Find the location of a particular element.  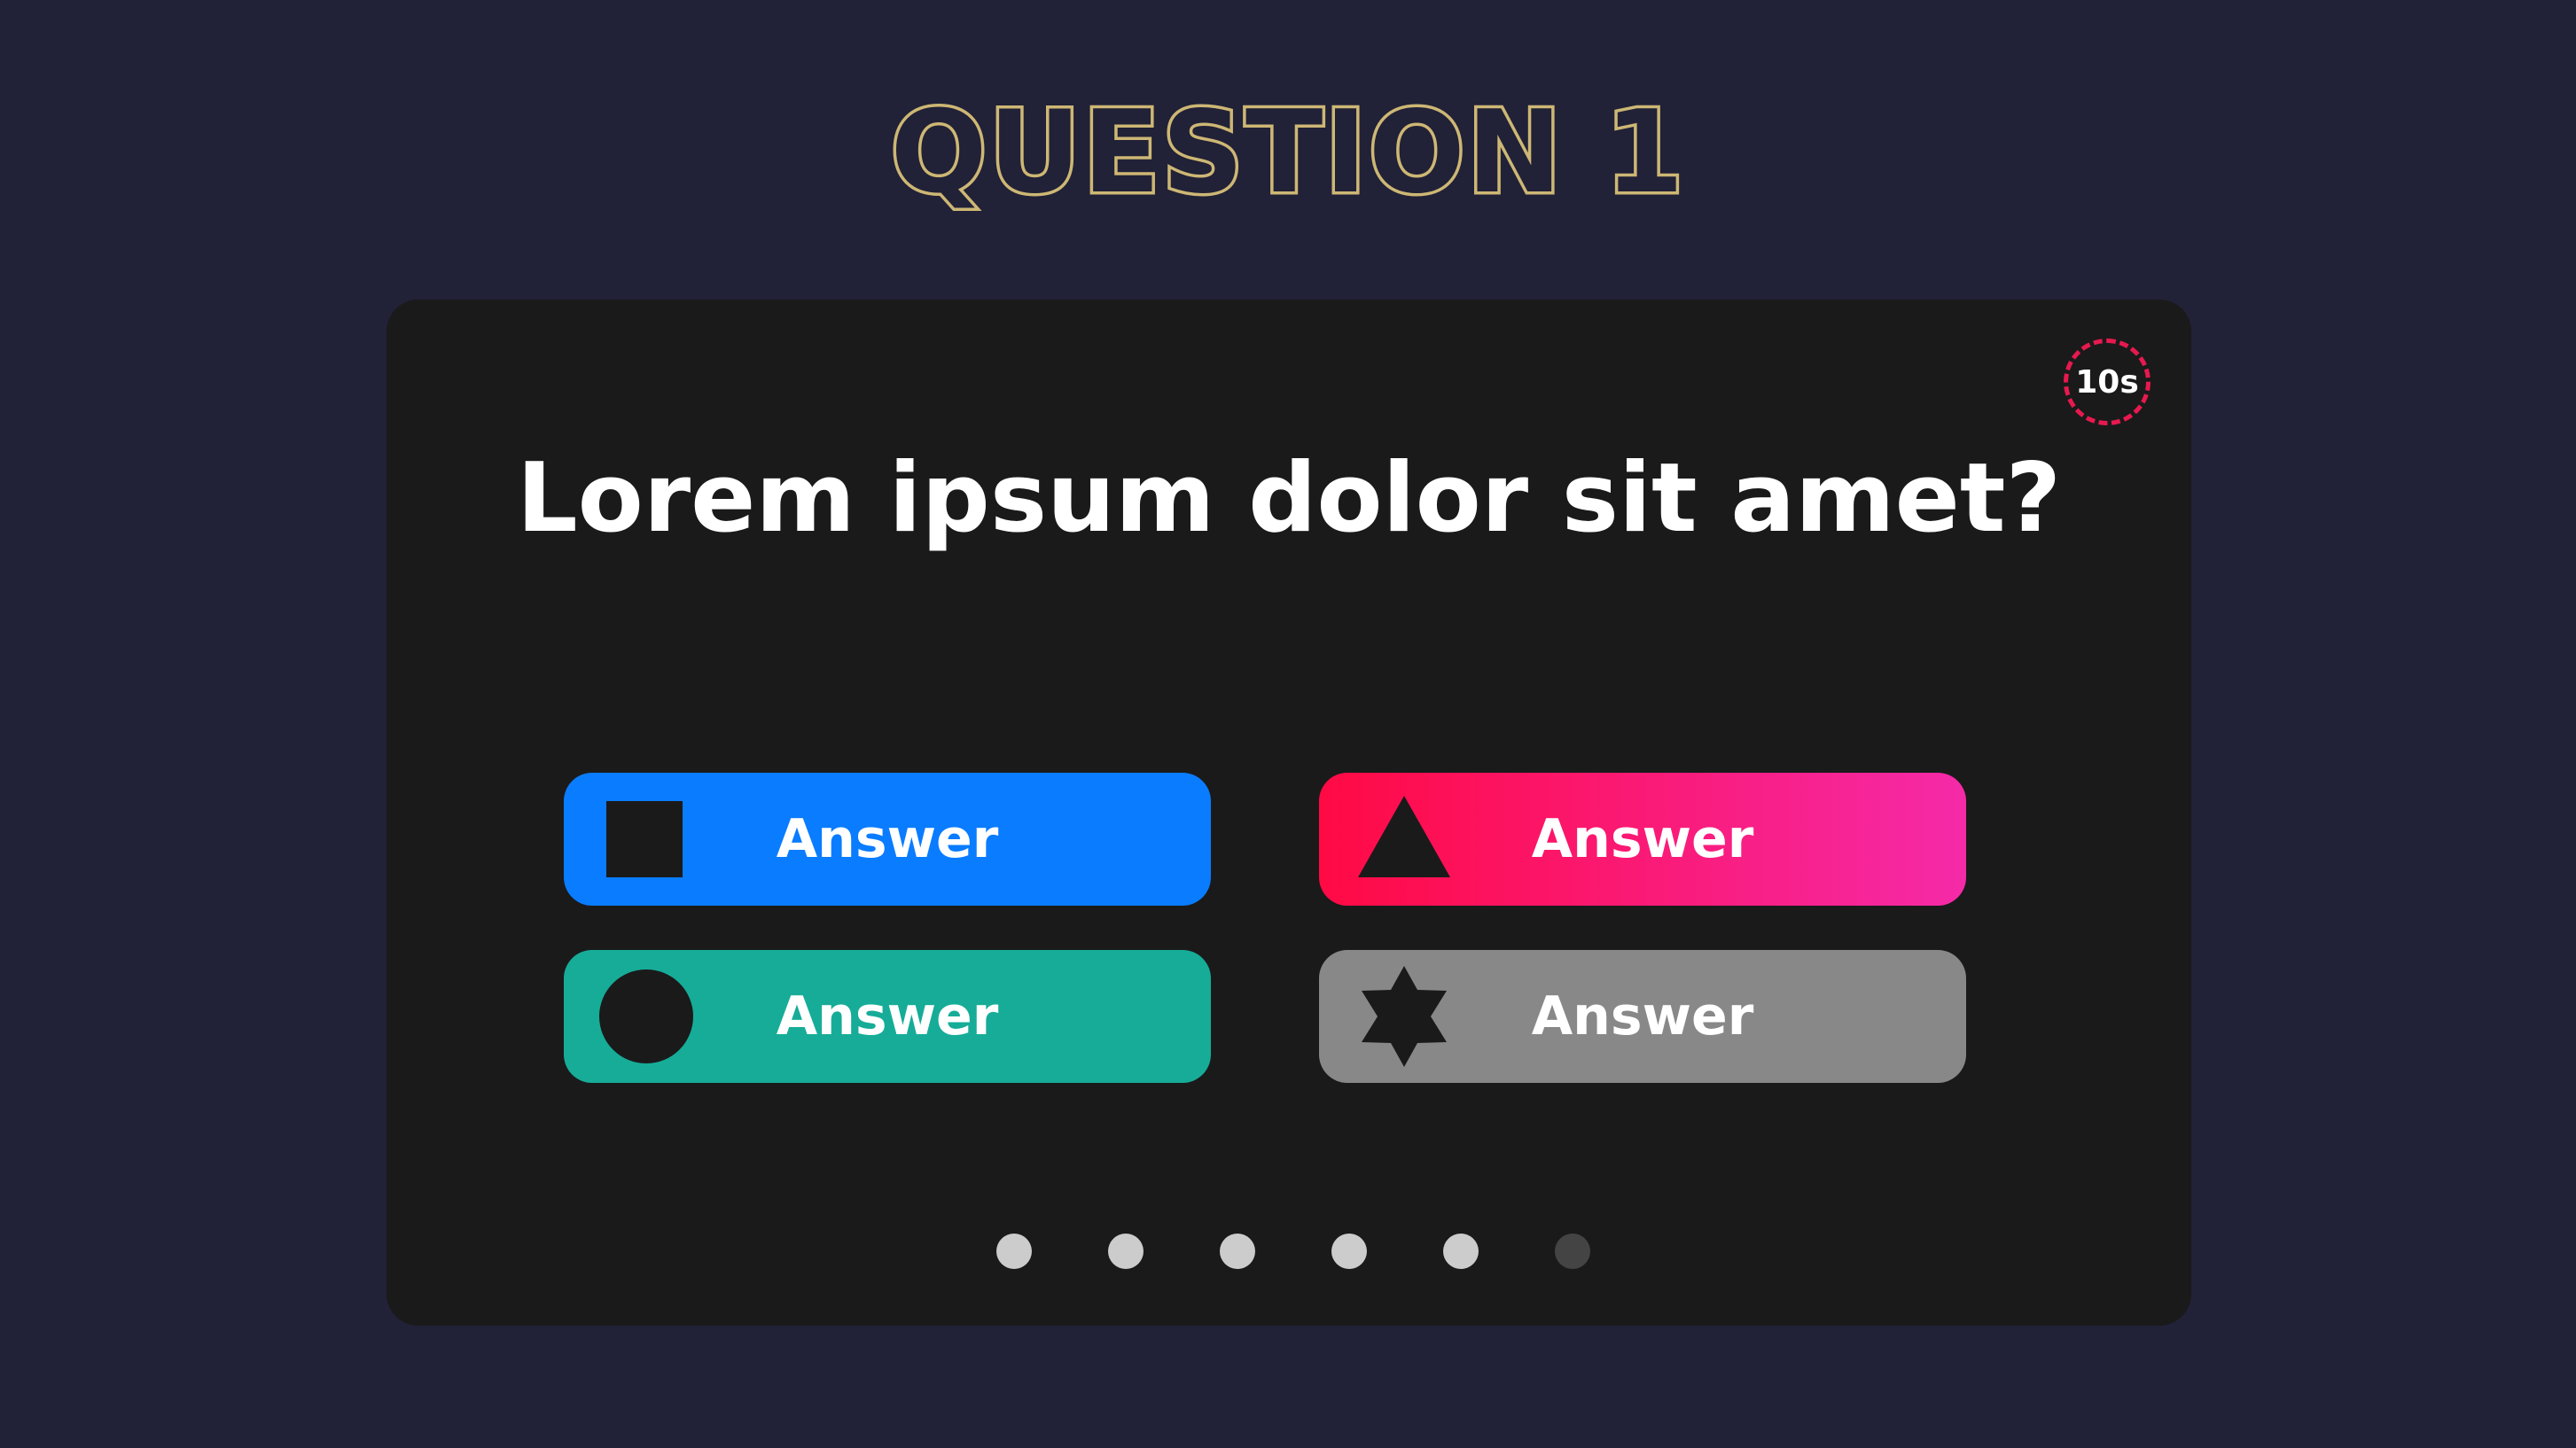

question-heading: QUESTION 1 is located at coordinates (1287, 153).